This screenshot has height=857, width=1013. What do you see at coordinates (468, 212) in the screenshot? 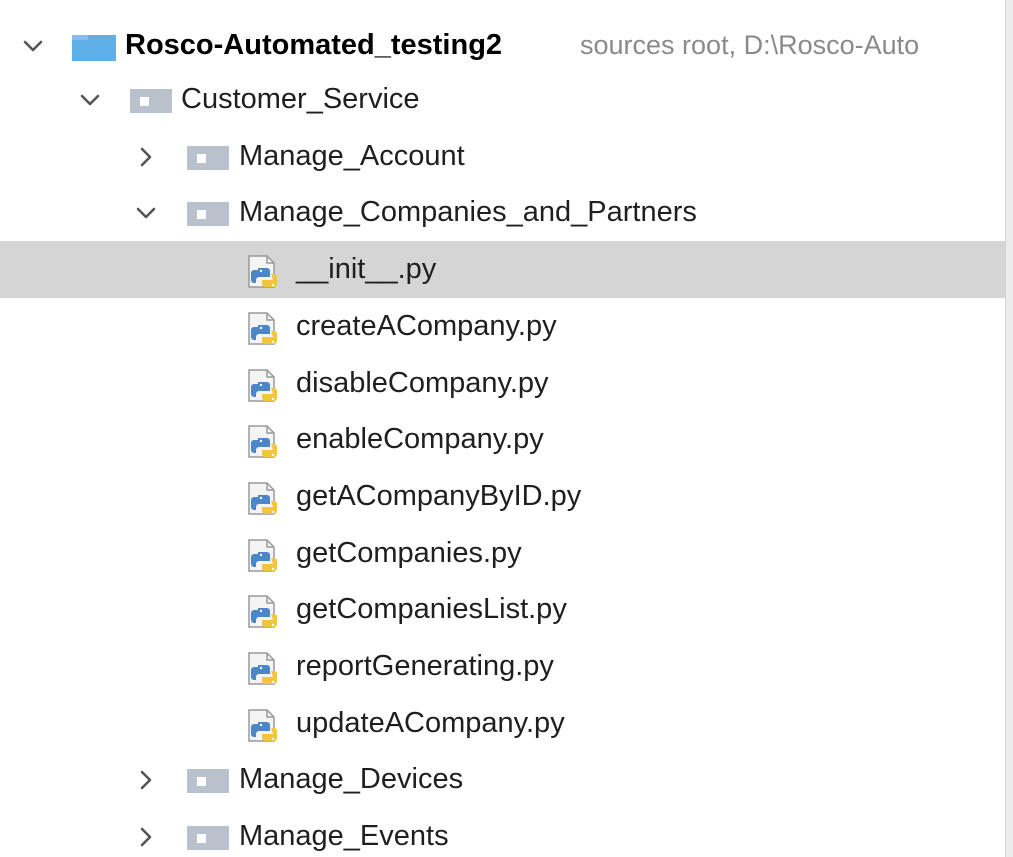
I see `folder-label: Manage_Companies_and_Partners` at bounding box center [468, 212].